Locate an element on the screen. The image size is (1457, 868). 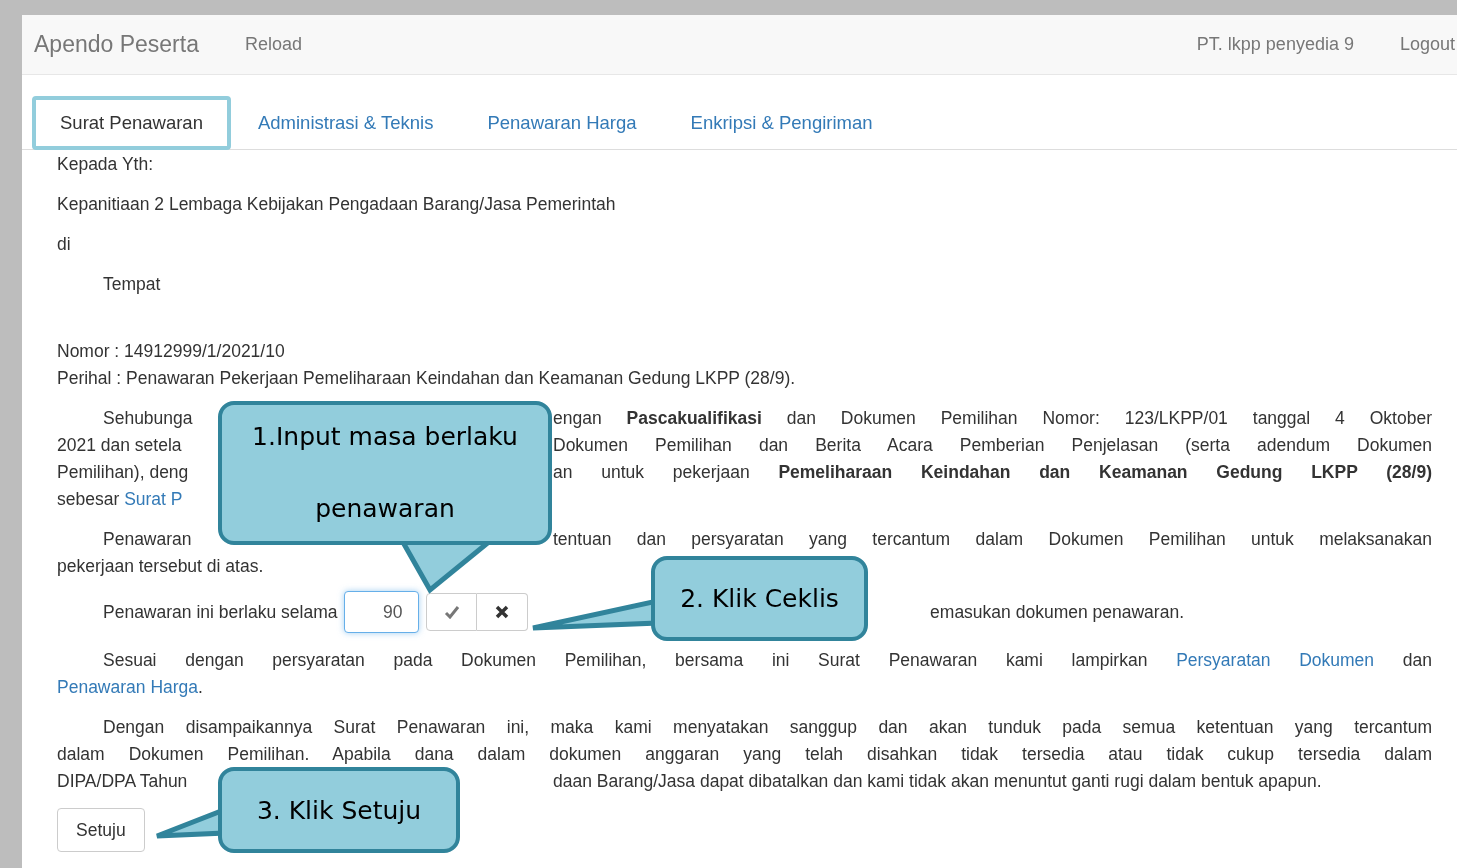
confirm-button is located at coordinates (452, 612).